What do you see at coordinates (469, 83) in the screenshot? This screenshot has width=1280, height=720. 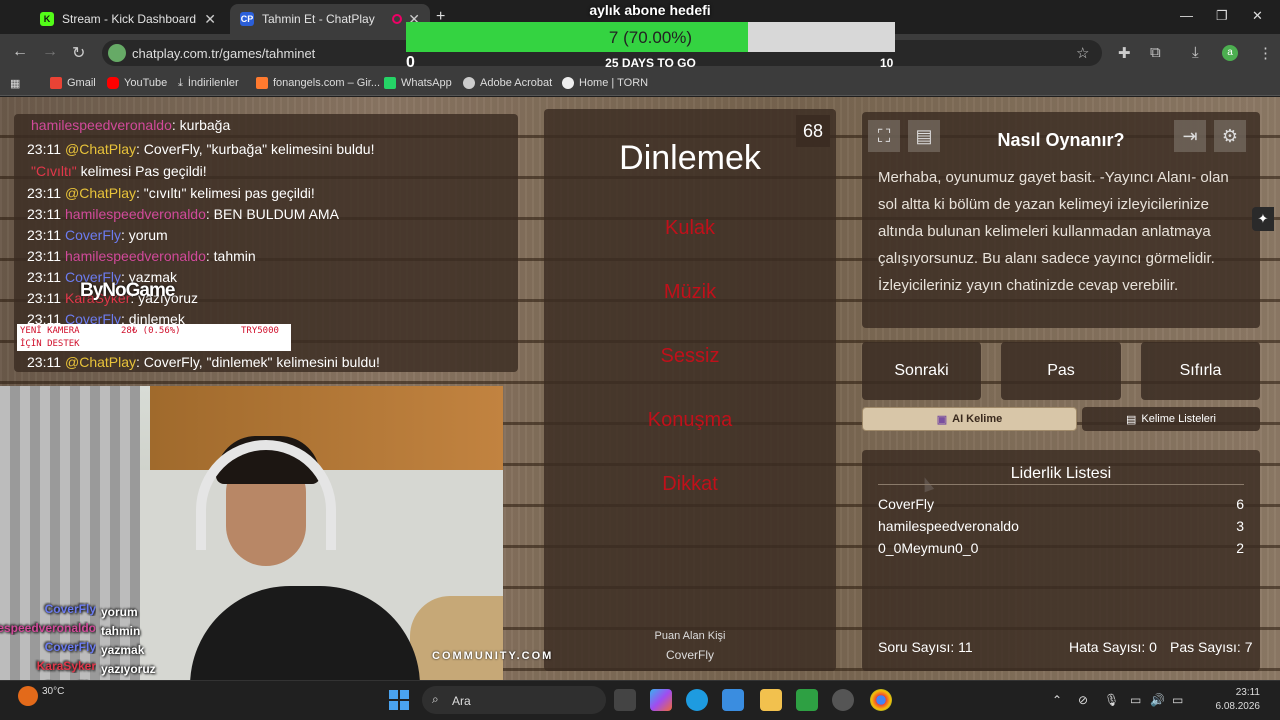 I see `globe-icon` at bounding box center [469, 83].